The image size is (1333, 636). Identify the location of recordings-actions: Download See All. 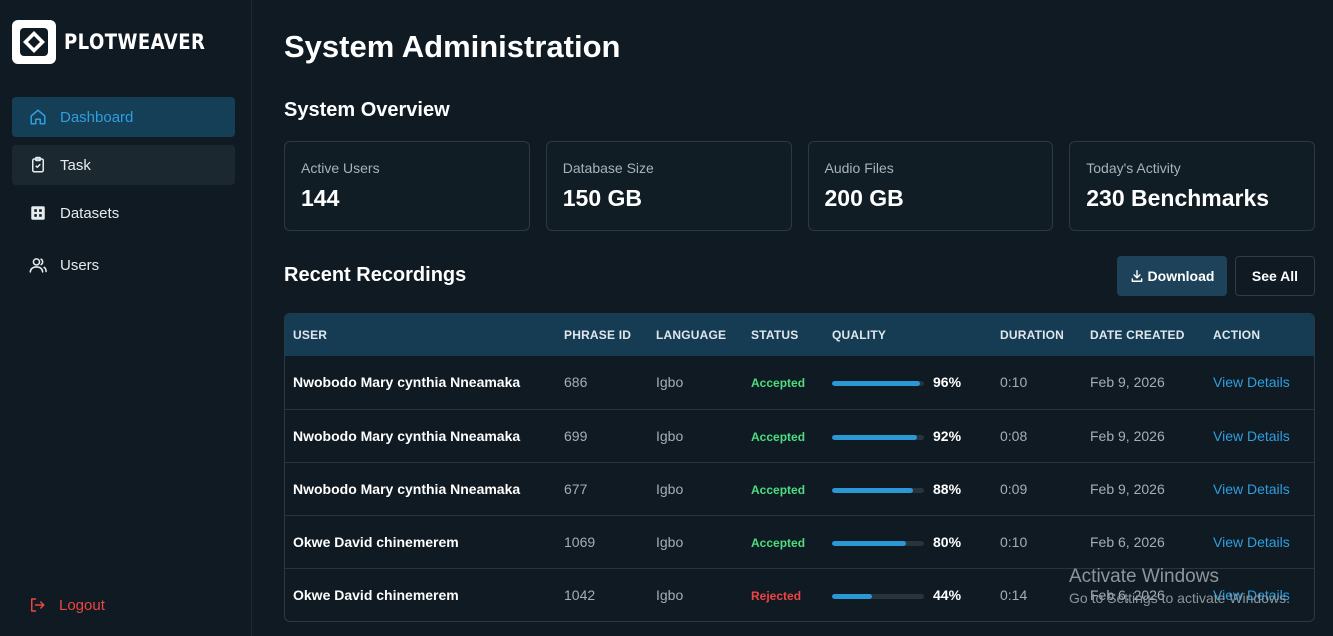
(1216, 276).